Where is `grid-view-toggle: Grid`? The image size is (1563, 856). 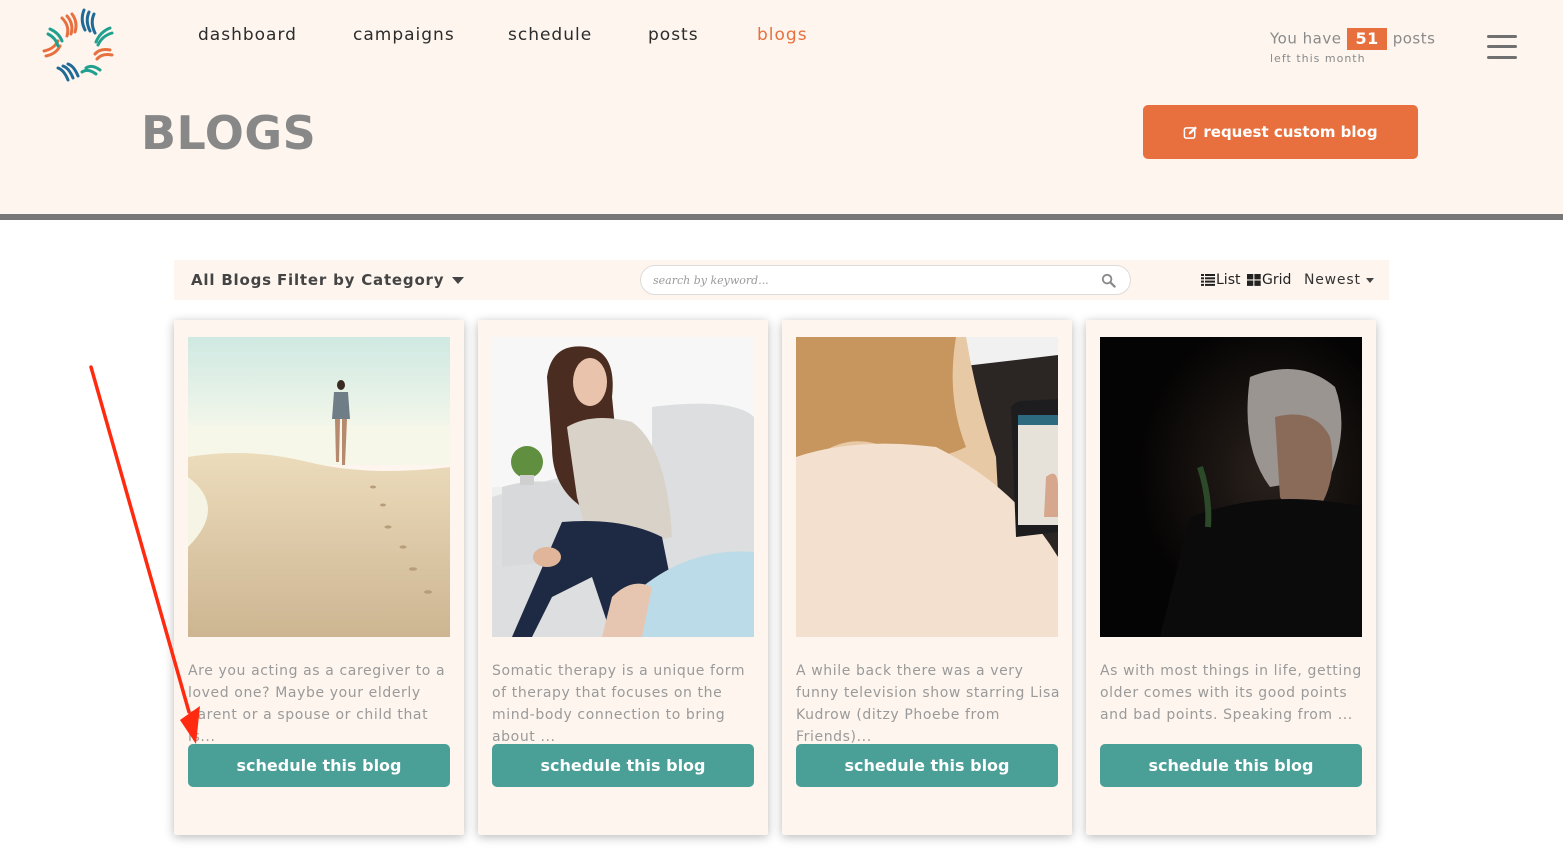 grid-view-toggle: Grid is located at coordinates (1269, 280).